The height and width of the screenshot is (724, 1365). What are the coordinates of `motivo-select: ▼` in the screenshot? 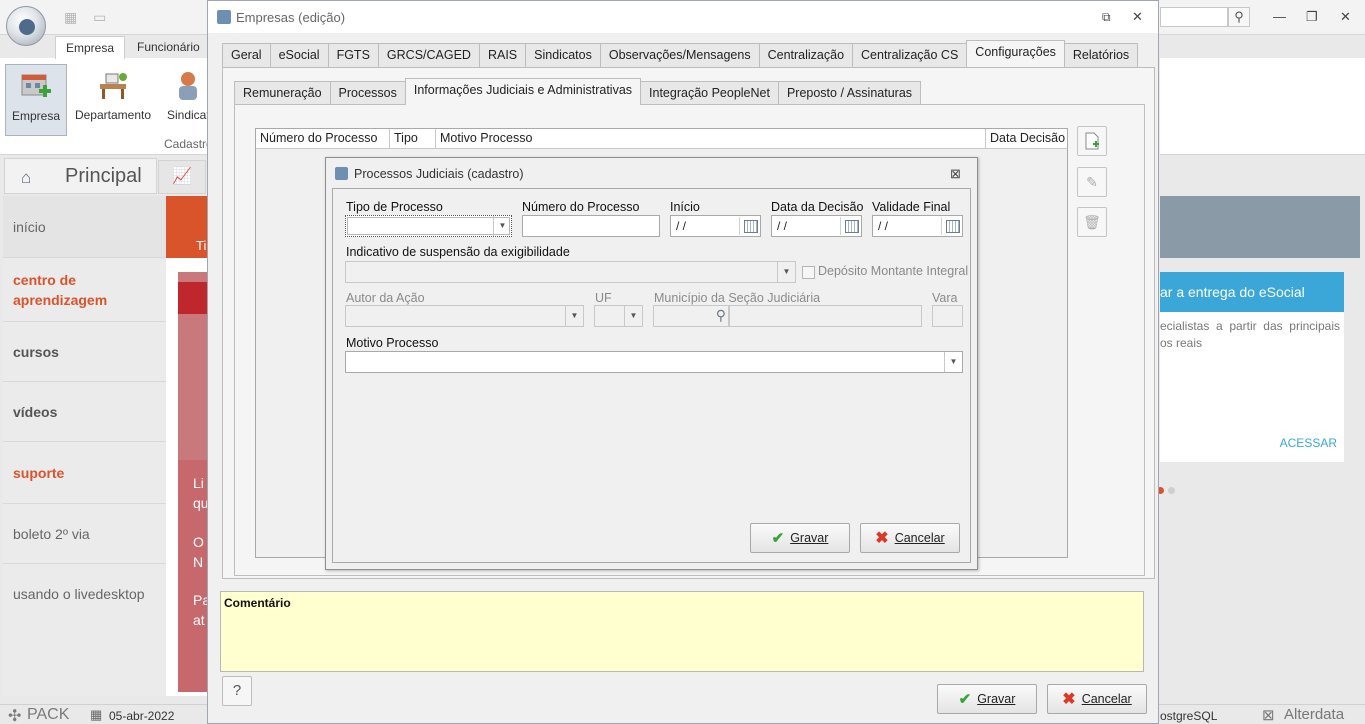 It's located at (654, 362).